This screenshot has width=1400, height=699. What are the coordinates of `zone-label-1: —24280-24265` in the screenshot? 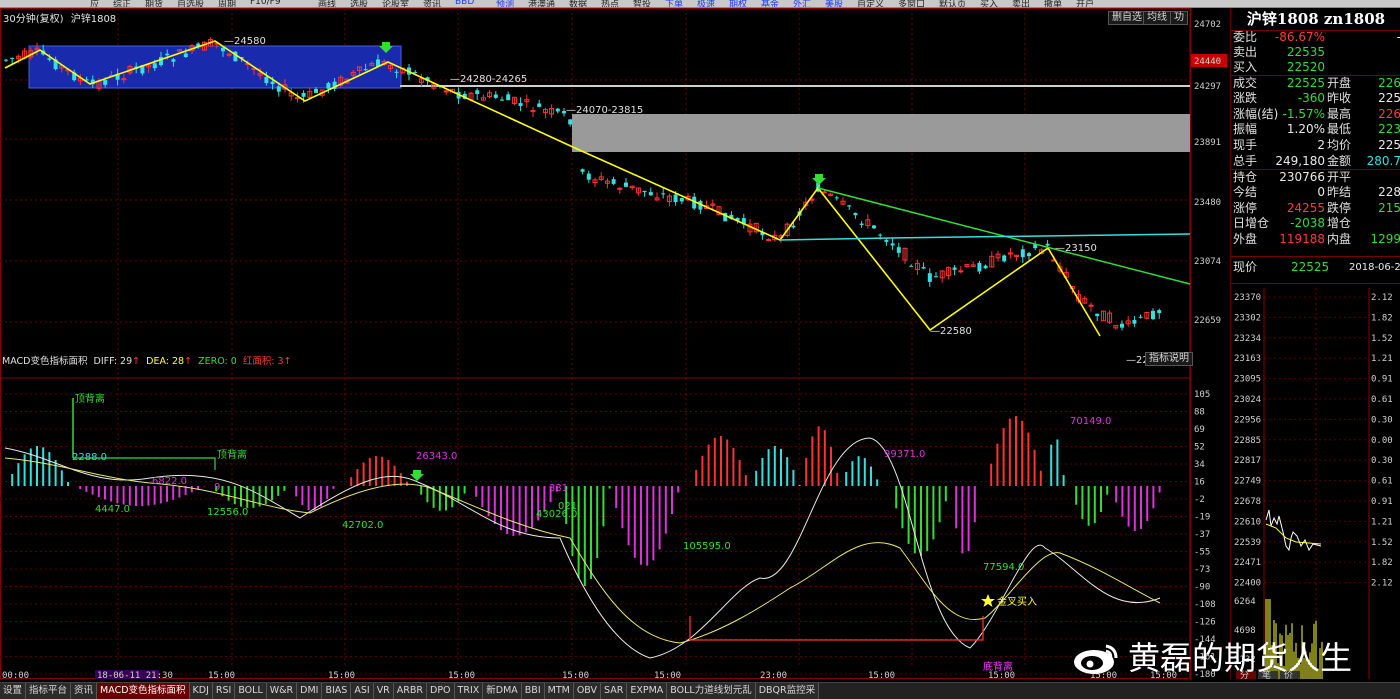 It's located at (488, 79).